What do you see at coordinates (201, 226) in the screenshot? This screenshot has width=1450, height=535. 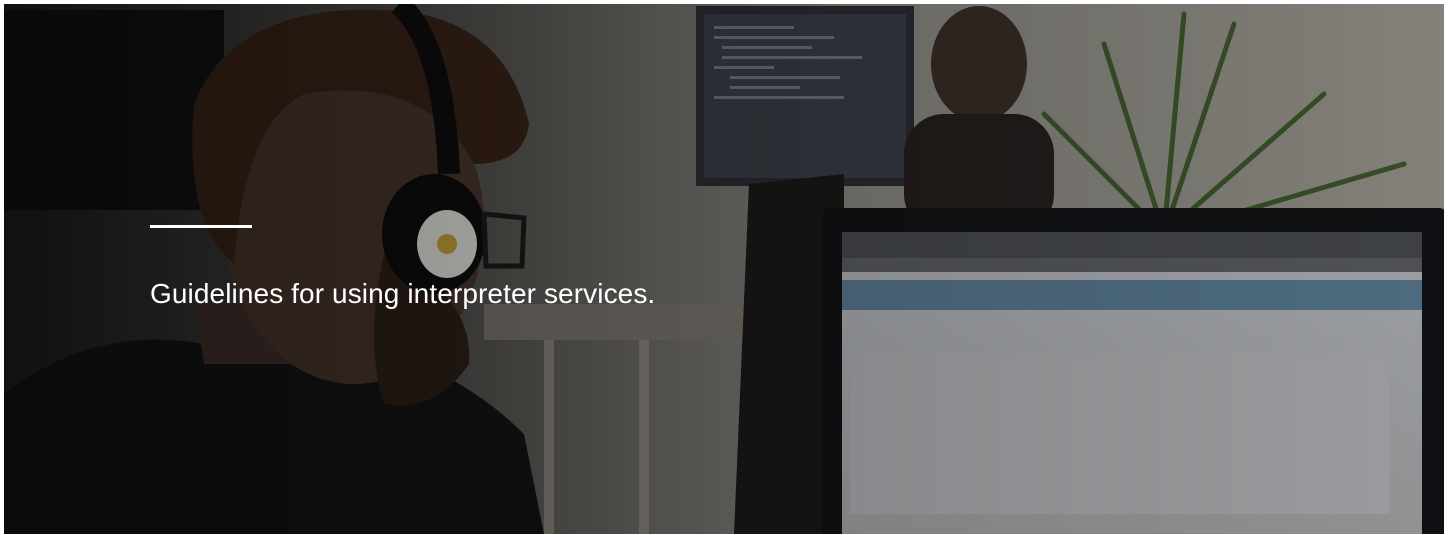 I see `heading-accent-rule` at bounding box center [201, 226].